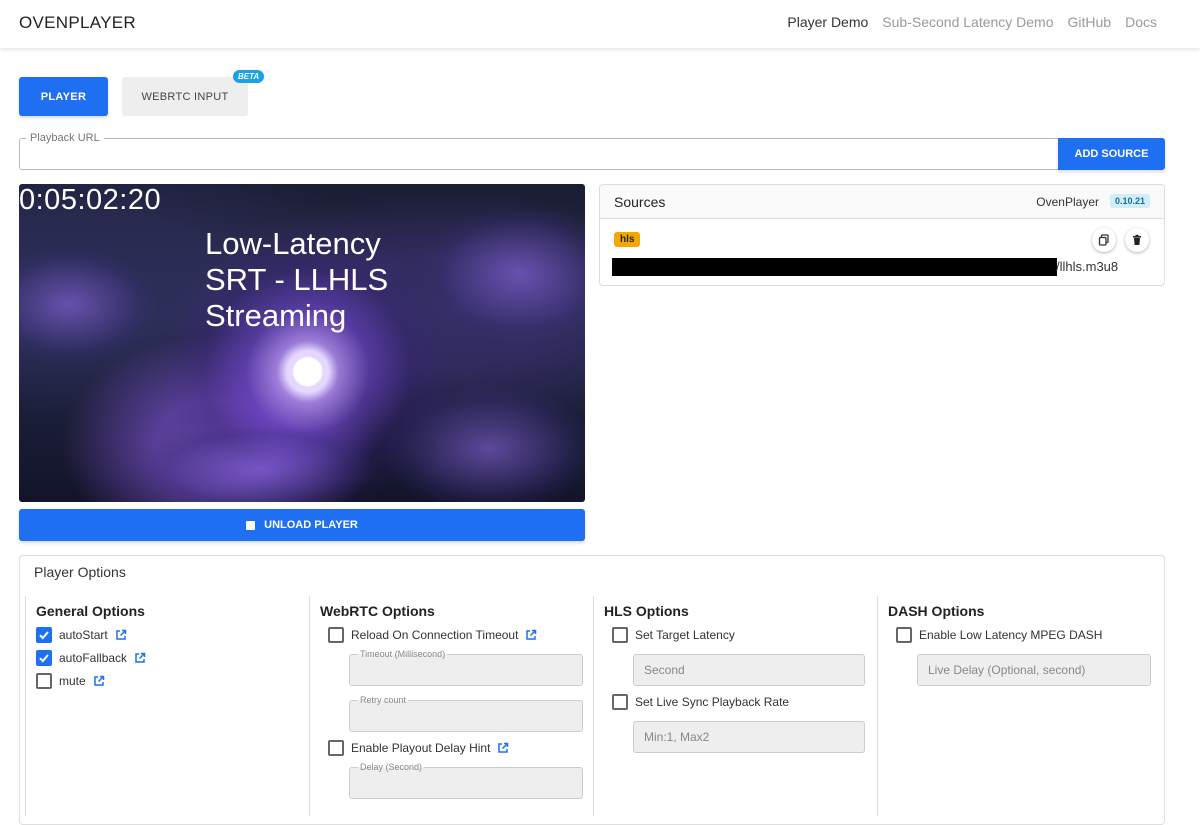 Image resolution: width=1200 pixels, height=825 pixels. What do you see at coordinates (249, 76) in the screenshot?
I see `beta-badge: BETA` at bounding box center [249, 76].